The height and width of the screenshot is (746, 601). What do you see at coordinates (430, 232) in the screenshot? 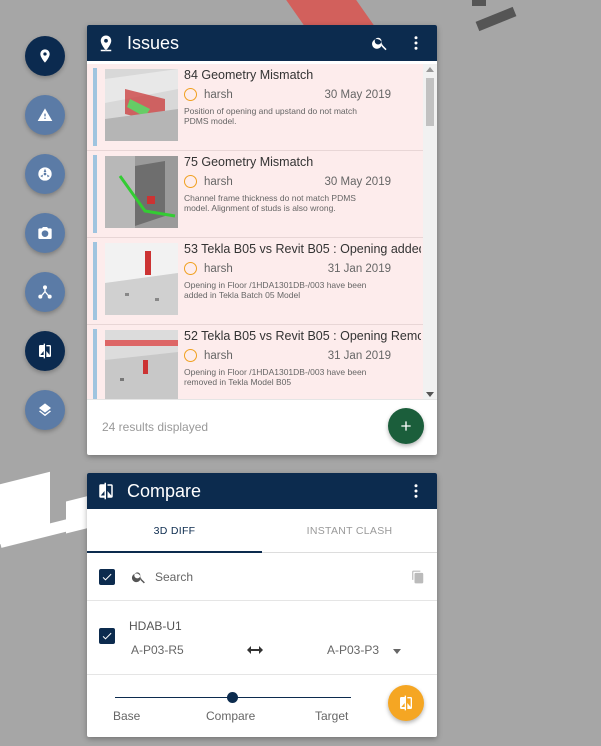
I see `issue-list-scrollbar` at bounding box center [430, 232].